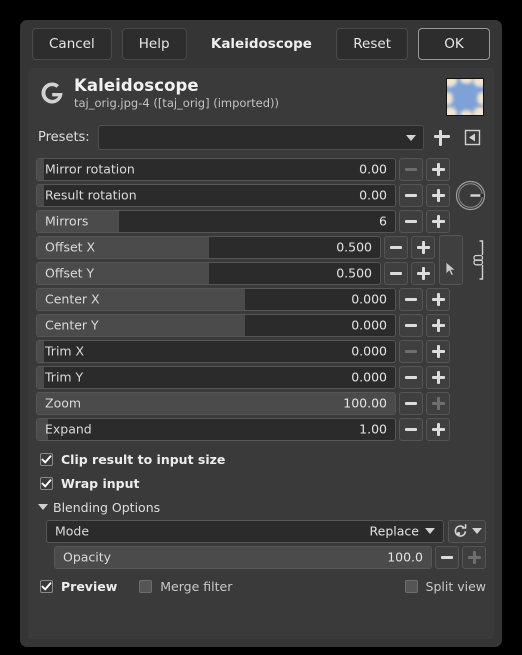 Image resolution: width=522 pixels, height=655 pixels. Describe the element at coordinates (451, 260) in the screenshot. I see `pick-coordinate-cursor-icon` at that location.